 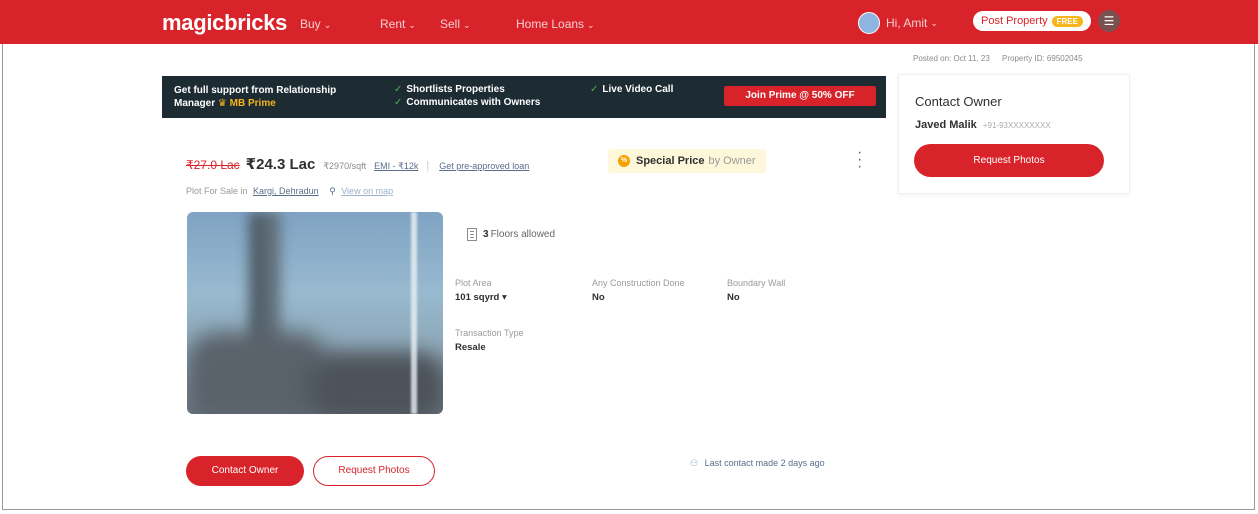 I want to click on floors-text: Floors allowed, so click(x=523, y=234).